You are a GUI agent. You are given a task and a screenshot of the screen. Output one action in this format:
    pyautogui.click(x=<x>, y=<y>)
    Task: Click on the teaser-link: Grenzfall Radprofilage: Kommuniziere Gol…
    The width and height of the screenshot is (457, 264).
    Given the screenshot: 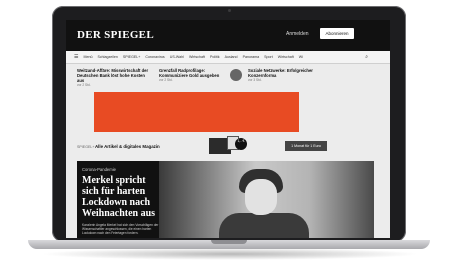 What is the action you would take?
    pyautogui.click(x=193, y=78)
    